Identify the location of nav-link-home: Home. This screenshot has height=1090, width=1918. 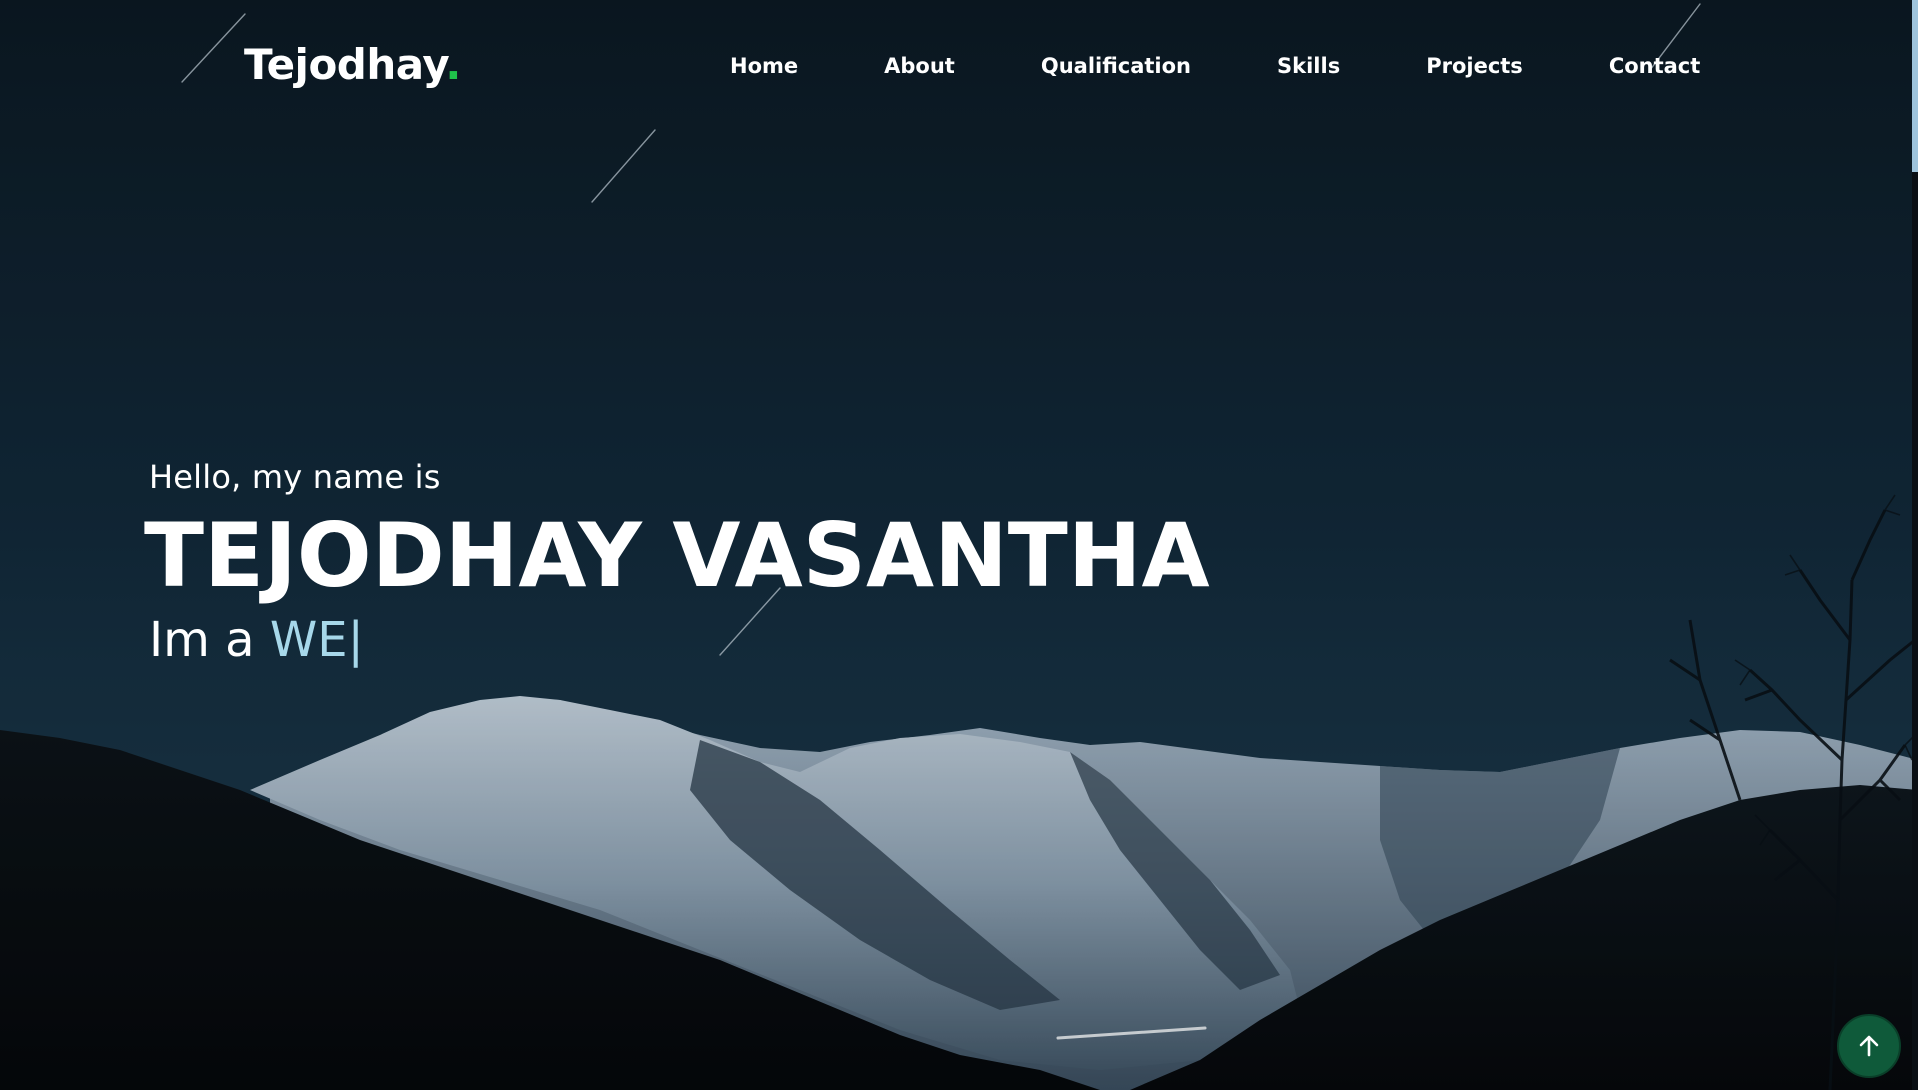
(764, 66).